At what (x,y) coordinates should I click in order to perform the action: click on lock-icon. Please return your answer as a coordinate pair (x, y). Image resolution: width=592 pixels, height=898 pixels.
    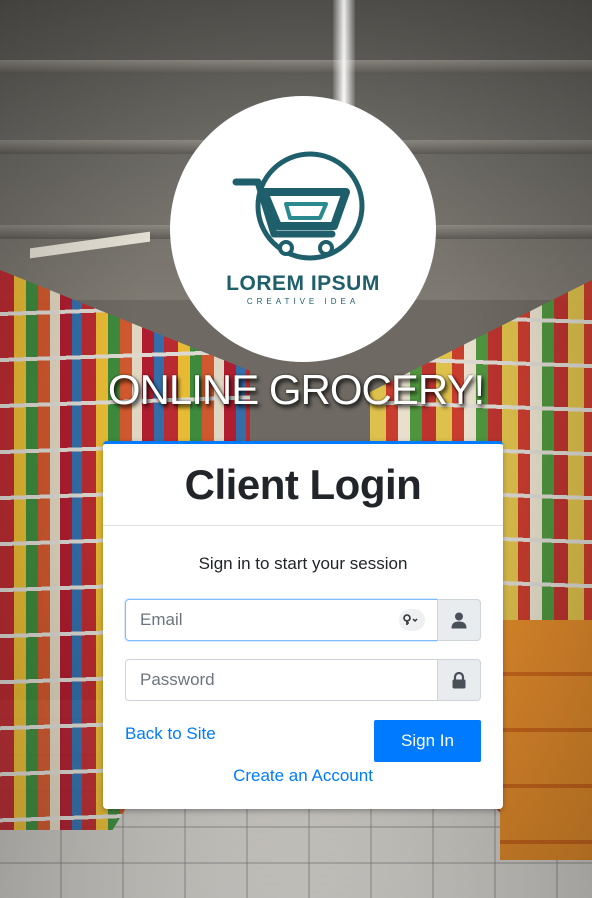
    Looking at the image, I should click on (459, 679).